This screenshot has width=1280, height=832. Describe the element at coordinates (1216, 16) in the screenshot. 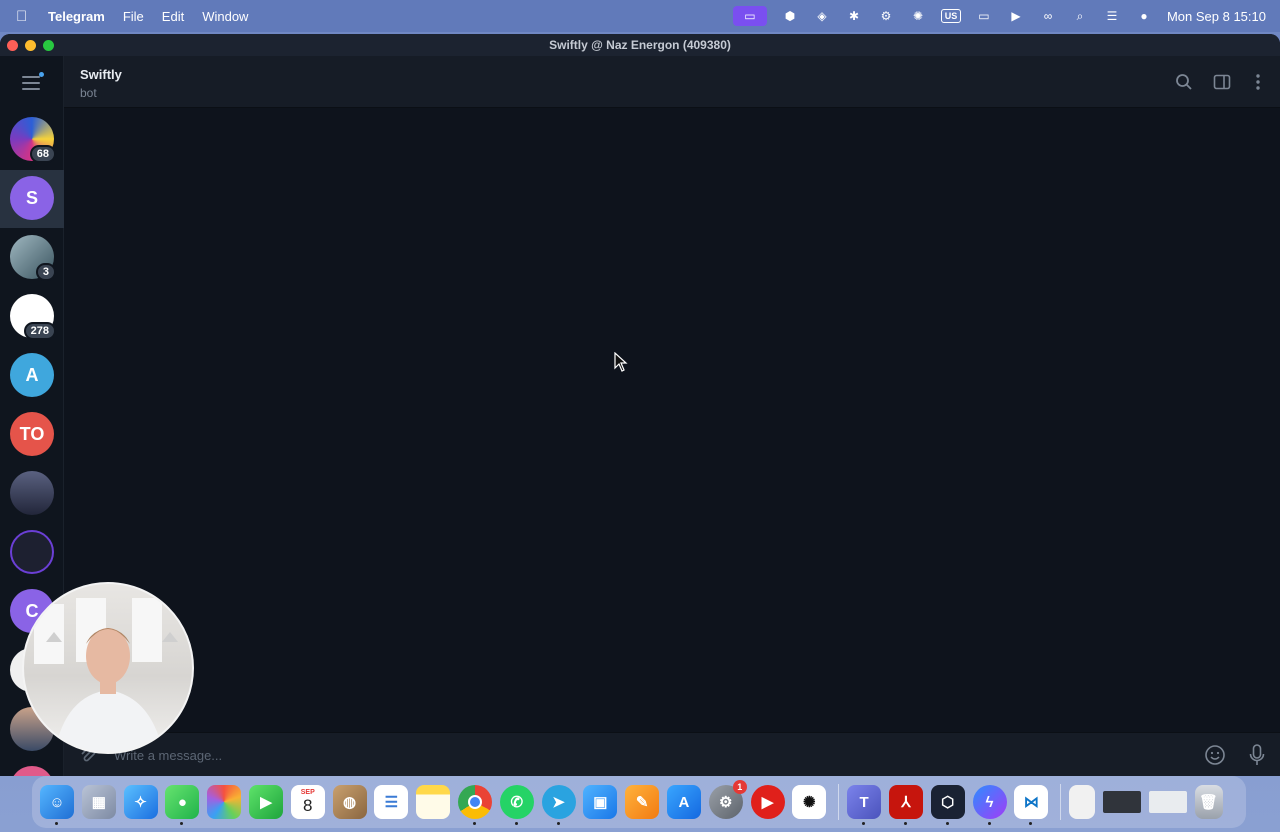

I see `menu-clock: Mon Sep 8 15:10` at that location.